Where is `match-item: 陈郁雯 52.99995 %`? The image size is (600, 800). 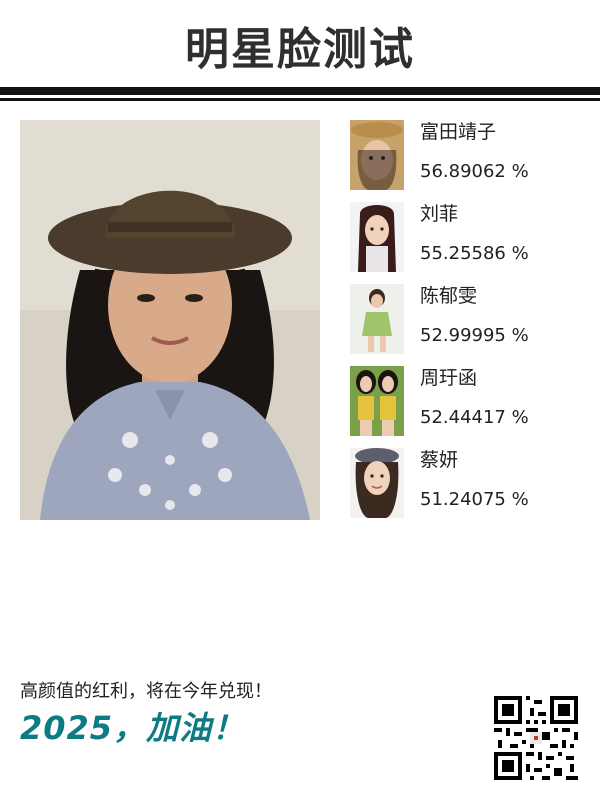
match-item: 陈郁雯 52.99995 % is located at coordinates (470, 320).